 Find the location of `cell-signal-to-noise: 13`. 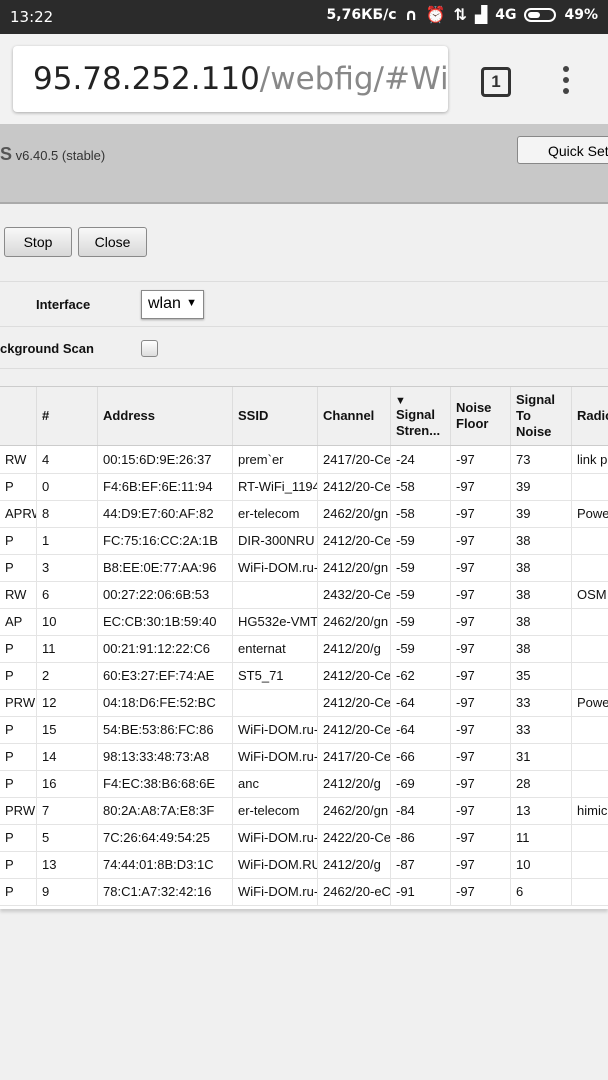

cell-signal-to-noise: 13 is located at coordinates (541, 810).